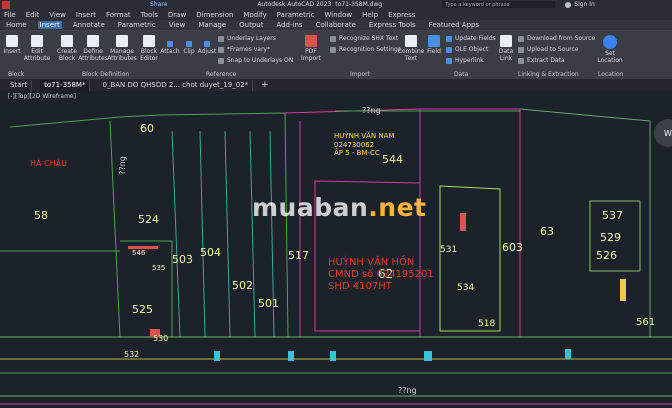 Image resolution: width=672 pixels, height=408 pixels. Describe the element at coordinates (65, 85) in the screenshot. I see `doc-tab-to71: to71-358M*` at that location.